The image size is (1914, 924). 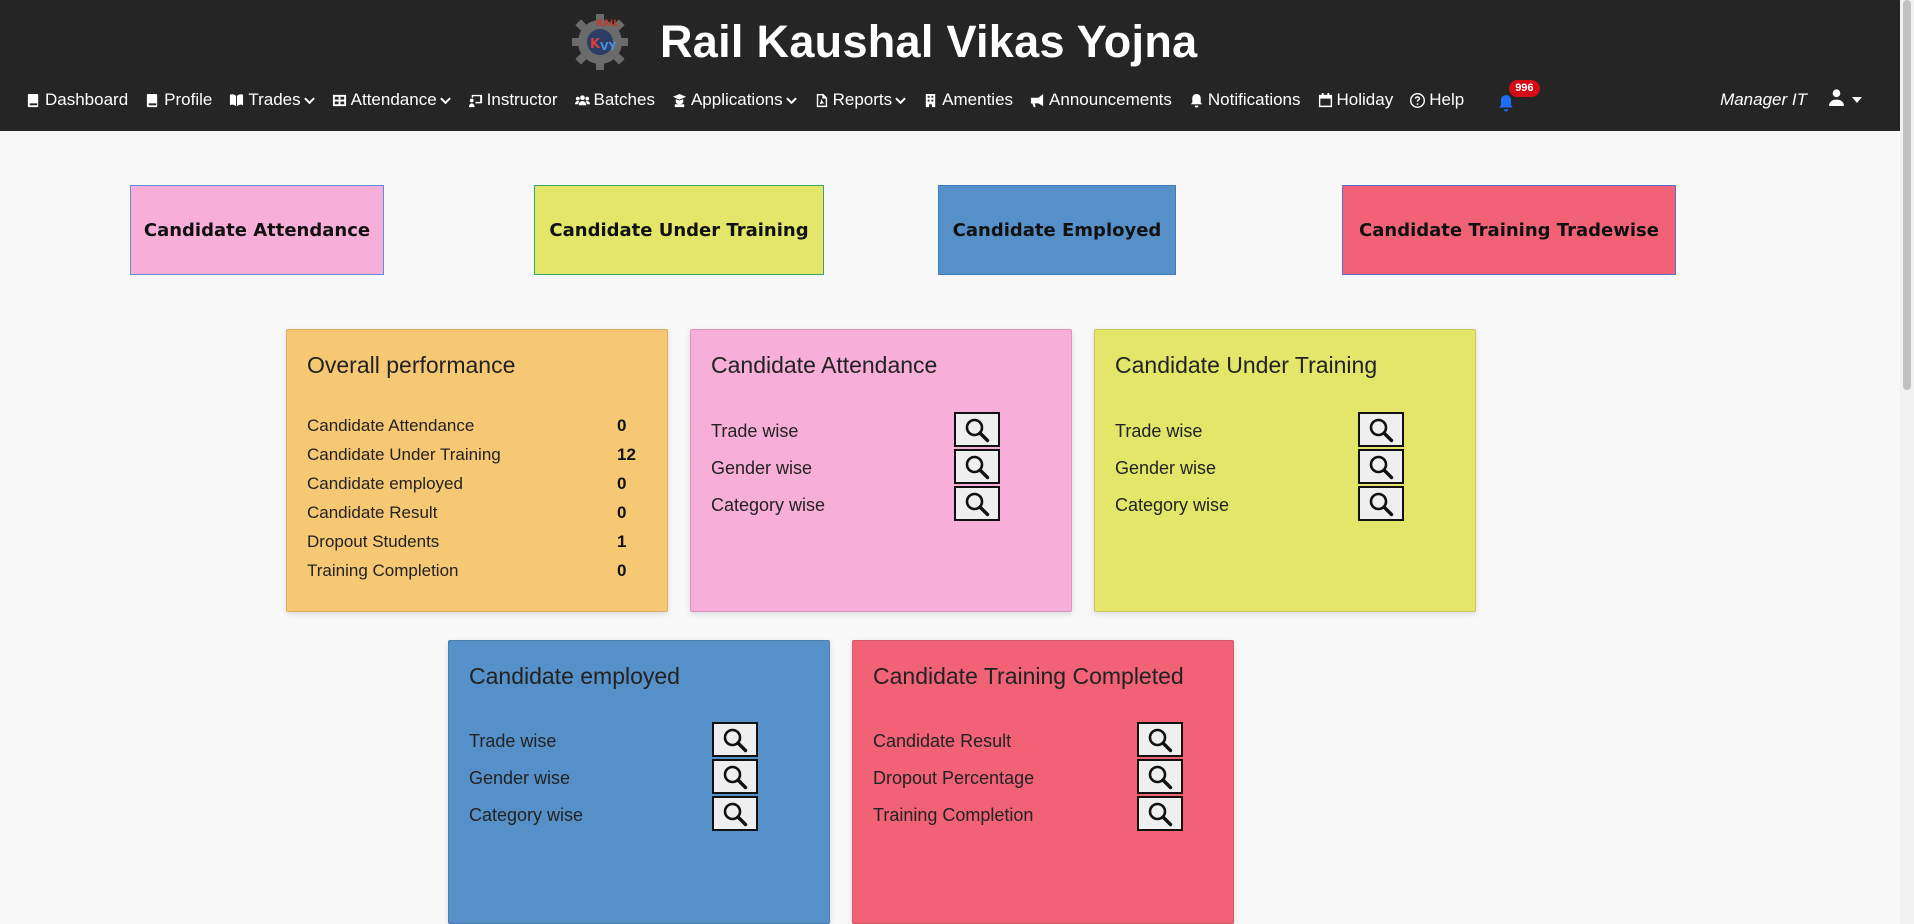 I want to click on calendar-icon, so click(x=1325, y=99).